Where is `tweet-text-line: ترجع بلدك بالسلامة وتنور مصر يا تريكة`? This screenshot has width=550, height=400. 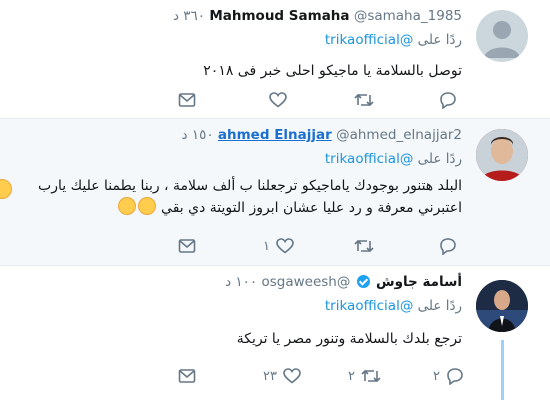
tweet-text-line: ترجع بلدك بالسلامة وتنور مصر يا تريكة is located at coordinates (349, 339).